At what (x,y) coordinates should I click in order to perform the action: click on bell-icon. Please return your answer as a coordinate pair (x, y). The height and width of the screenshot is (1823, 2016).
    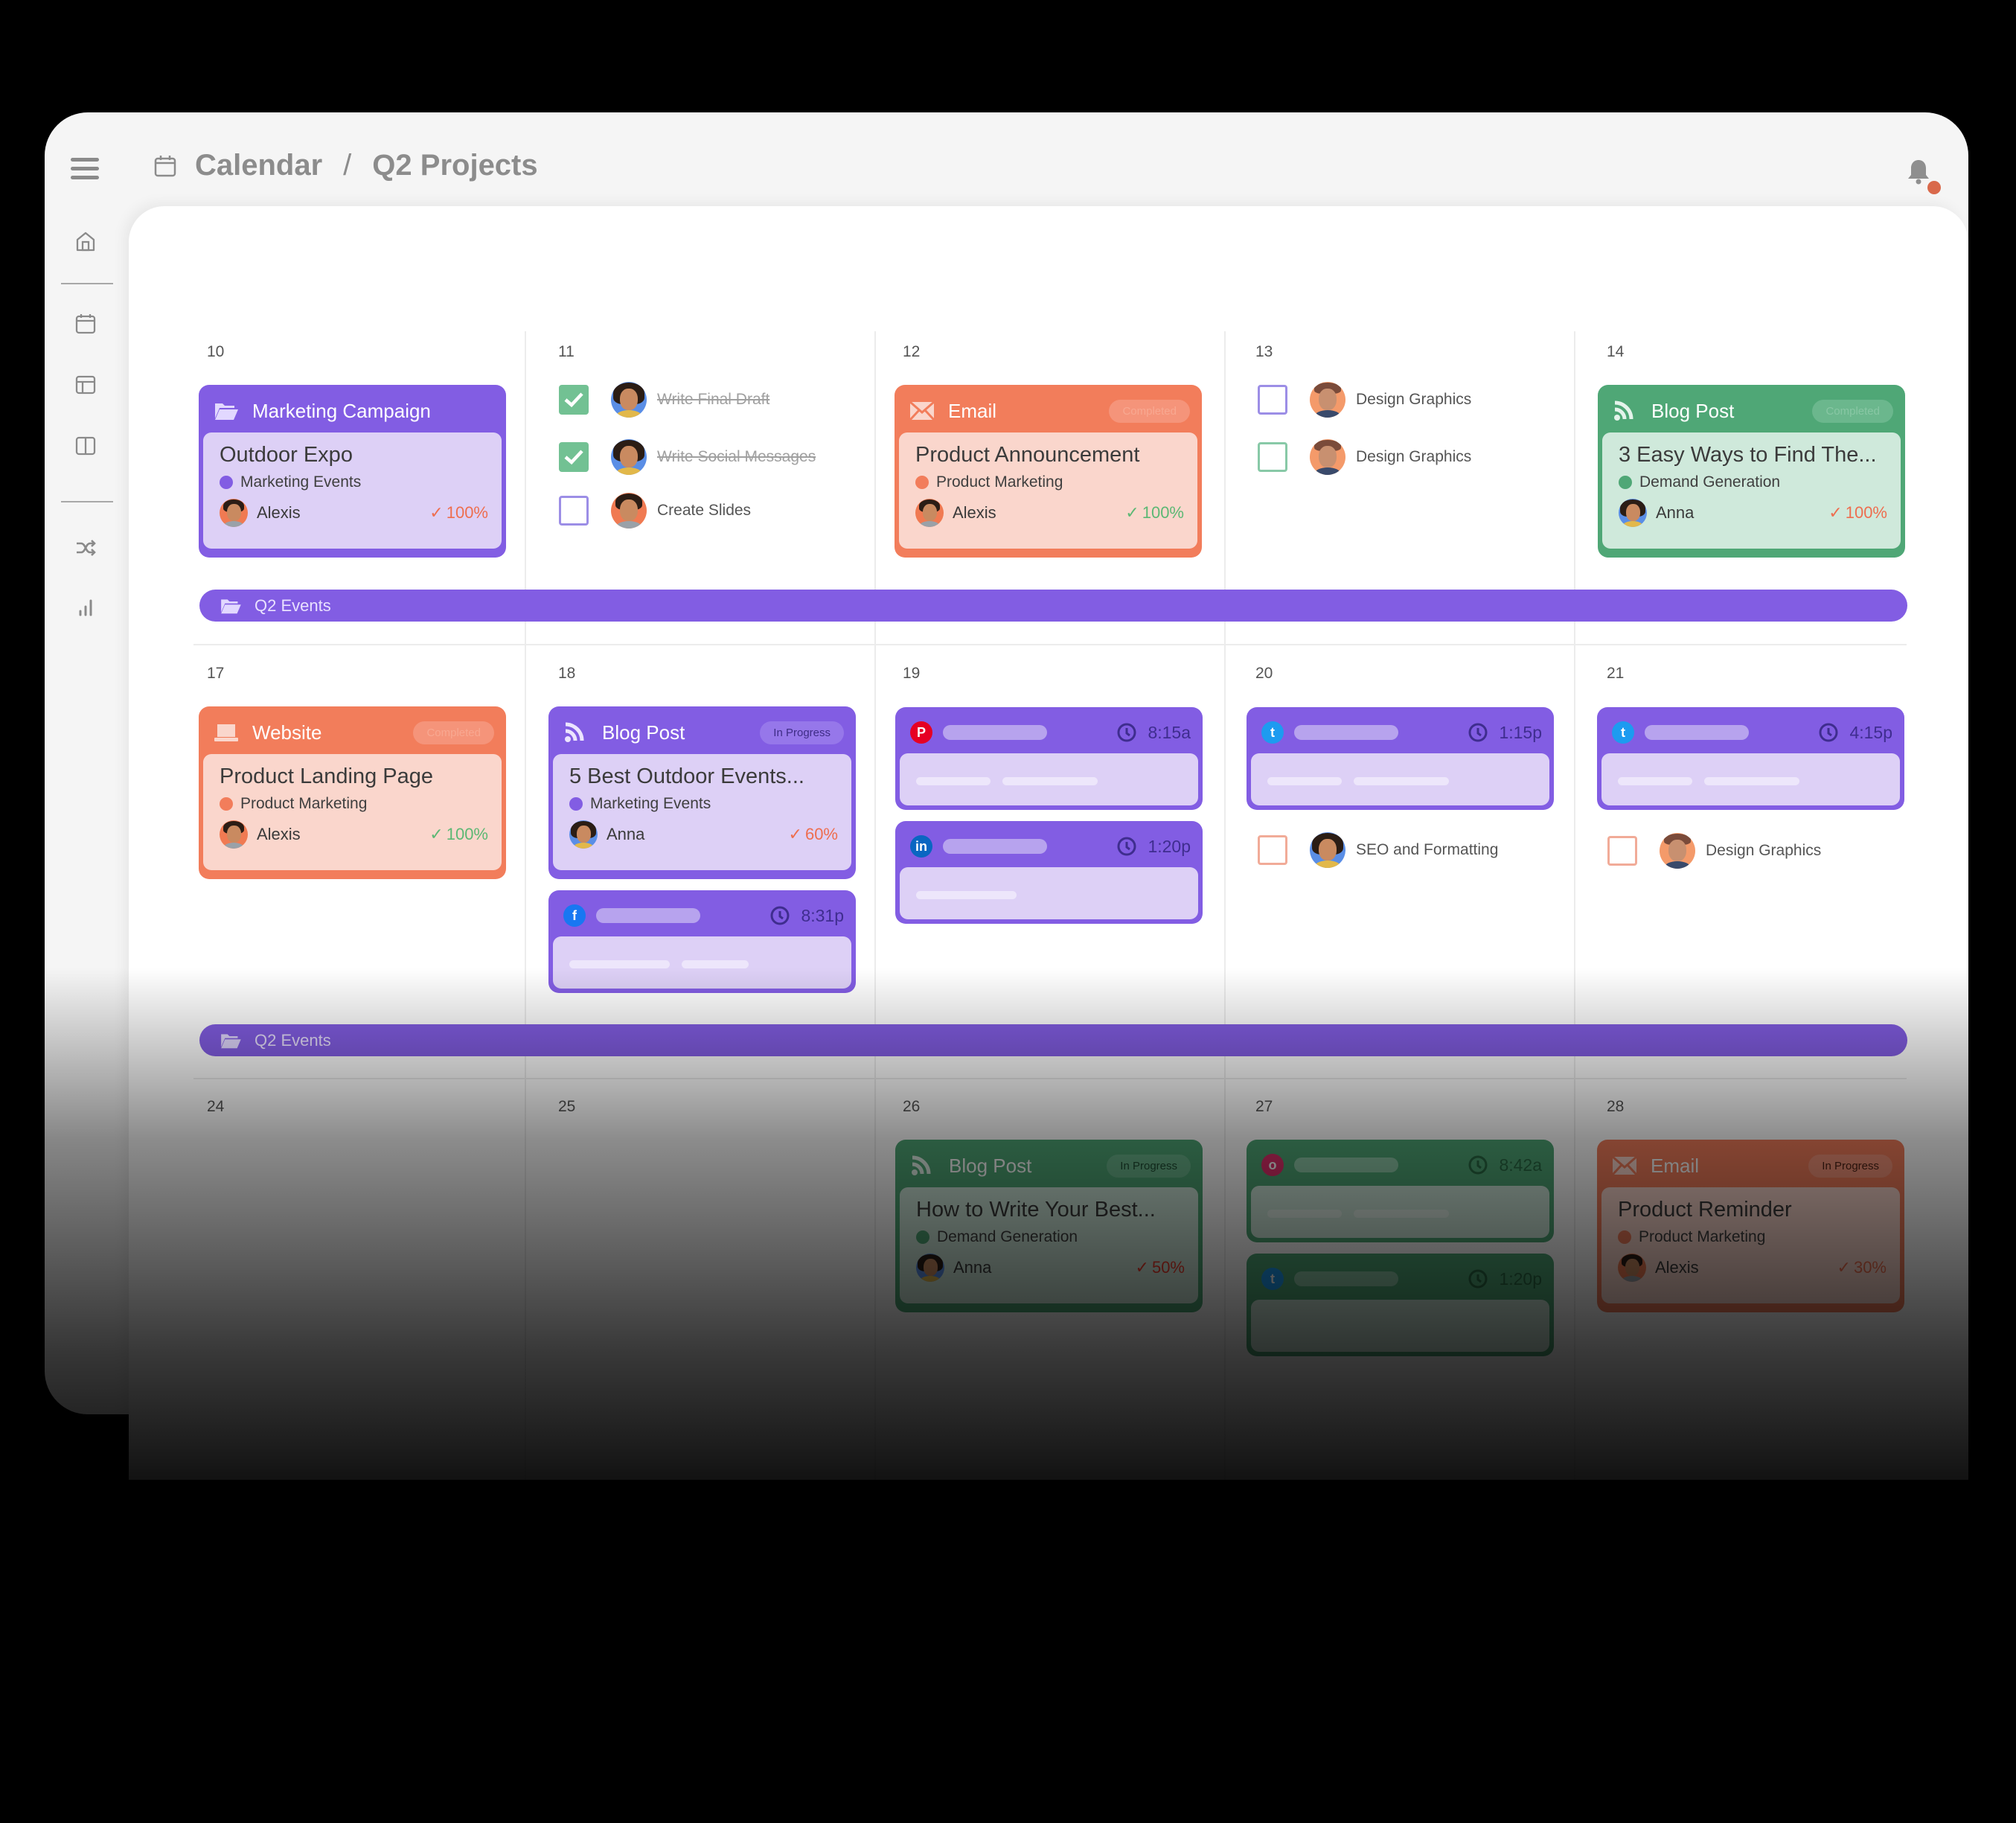
    Looking at the image, I should click on (1918, 172).